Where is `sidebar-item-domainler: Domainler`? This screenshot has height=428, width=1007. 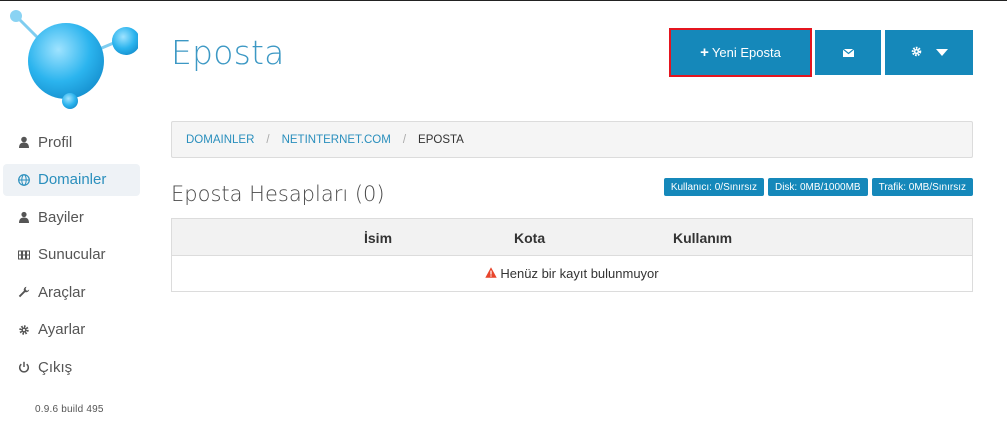
sidebar-item-domainler: Domainler is located at coordinates (71, 179).